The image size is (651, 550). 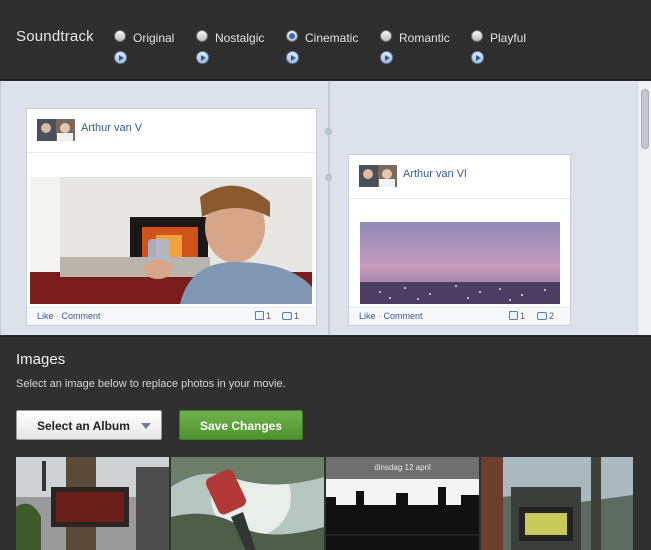 I want to click on album-select-label: Select an Album, so click(x=83, y=426).